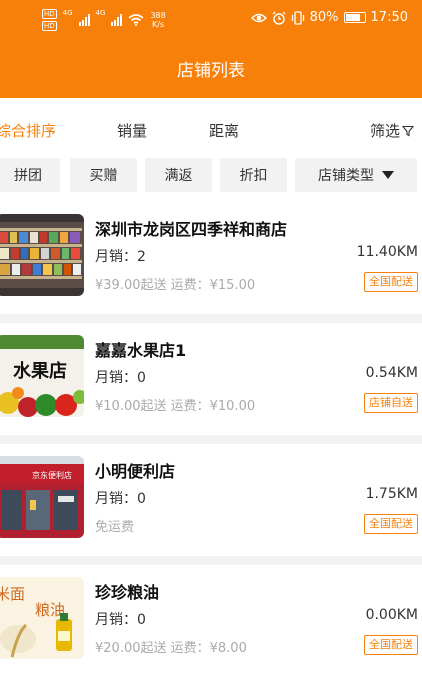 The height and width of the screenshot is (684, 422). I want to click on filter-button: 筛选, so click(392, 130).